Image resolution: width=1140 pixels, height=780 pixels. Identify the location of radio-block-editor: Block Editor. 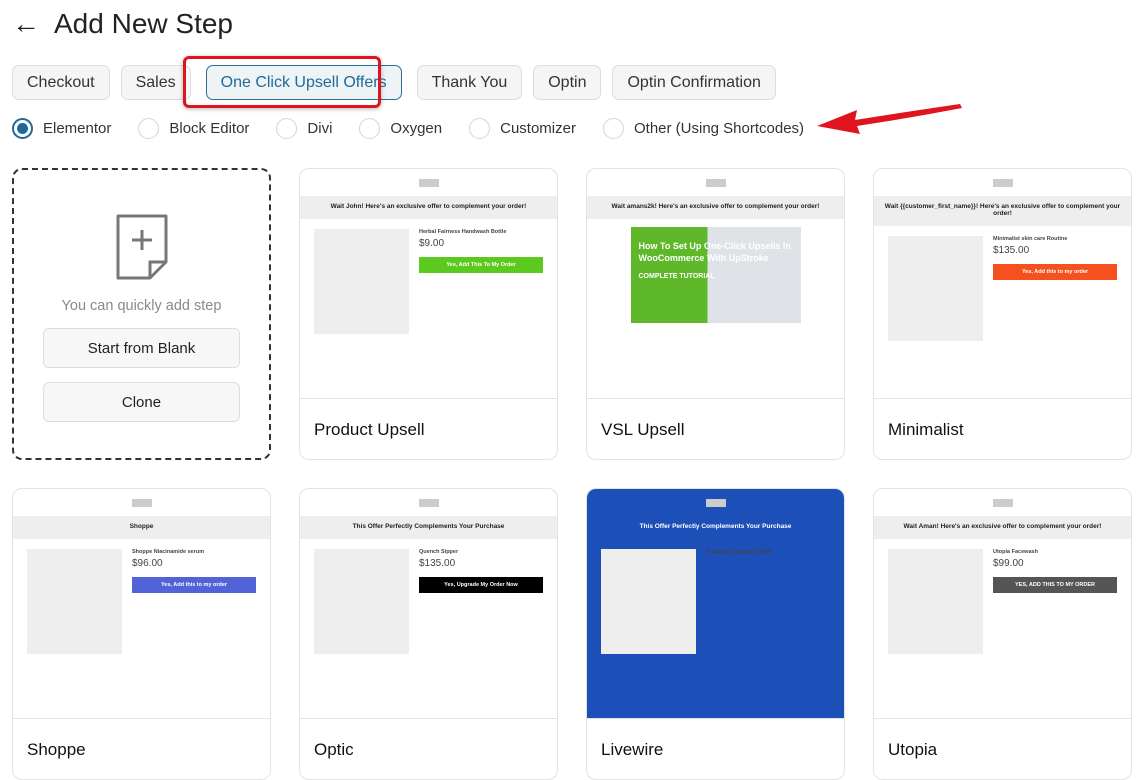
(193, 128).